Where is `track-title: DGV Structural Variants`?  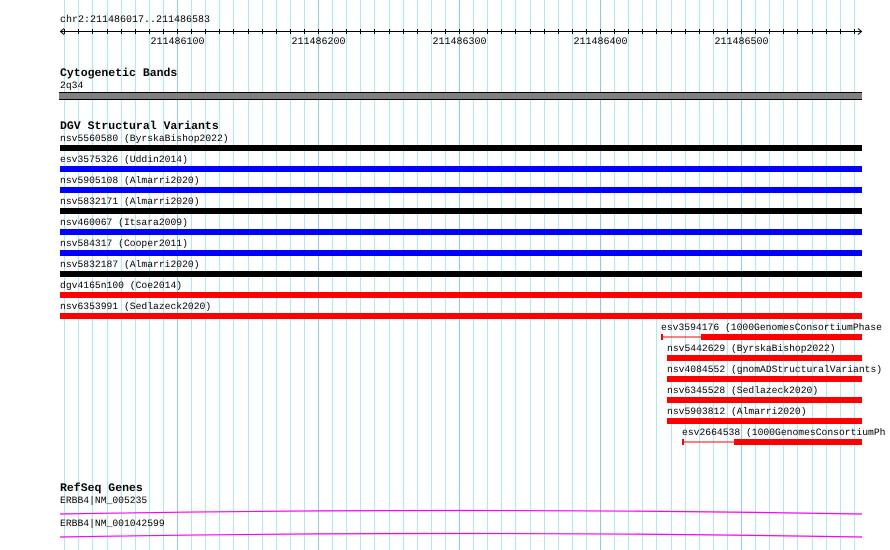
track-title: DGV Structural Variants is located at coordinates (139, 127).